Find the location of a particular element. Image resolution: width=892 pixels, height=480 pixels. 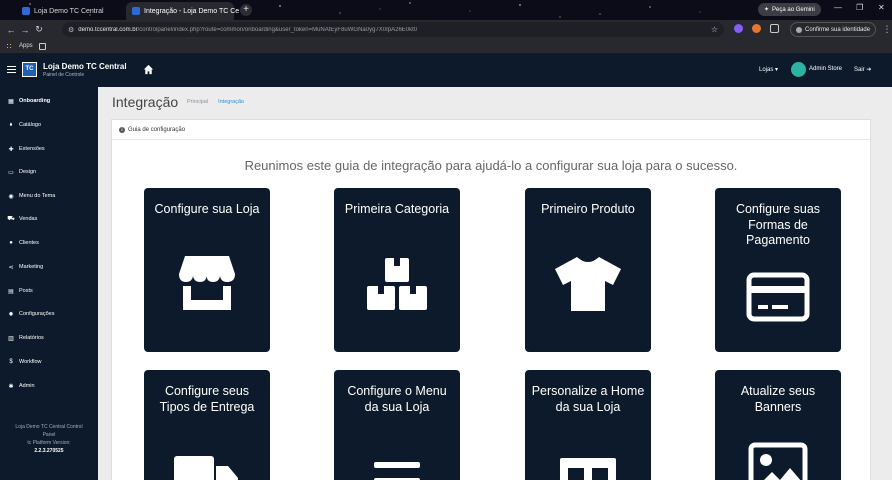

sidebar-item-extensoes: ✚ Extensões is located at coordinates (26, 149).